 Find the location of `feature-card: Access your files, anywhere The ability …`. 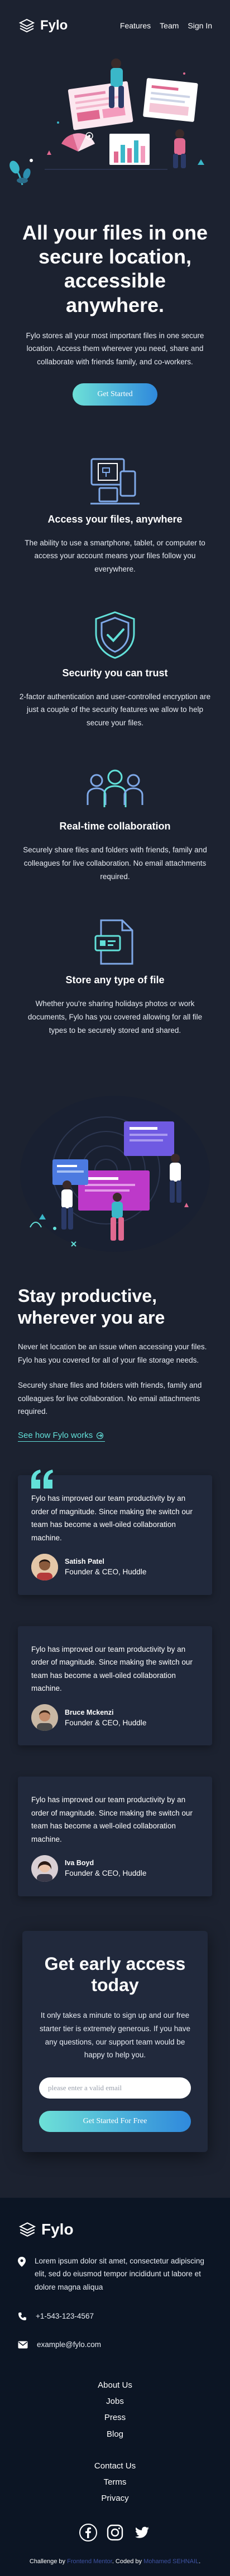

feature-card: Access your files, anywhere The ability … is located at coordinates (115, 515).